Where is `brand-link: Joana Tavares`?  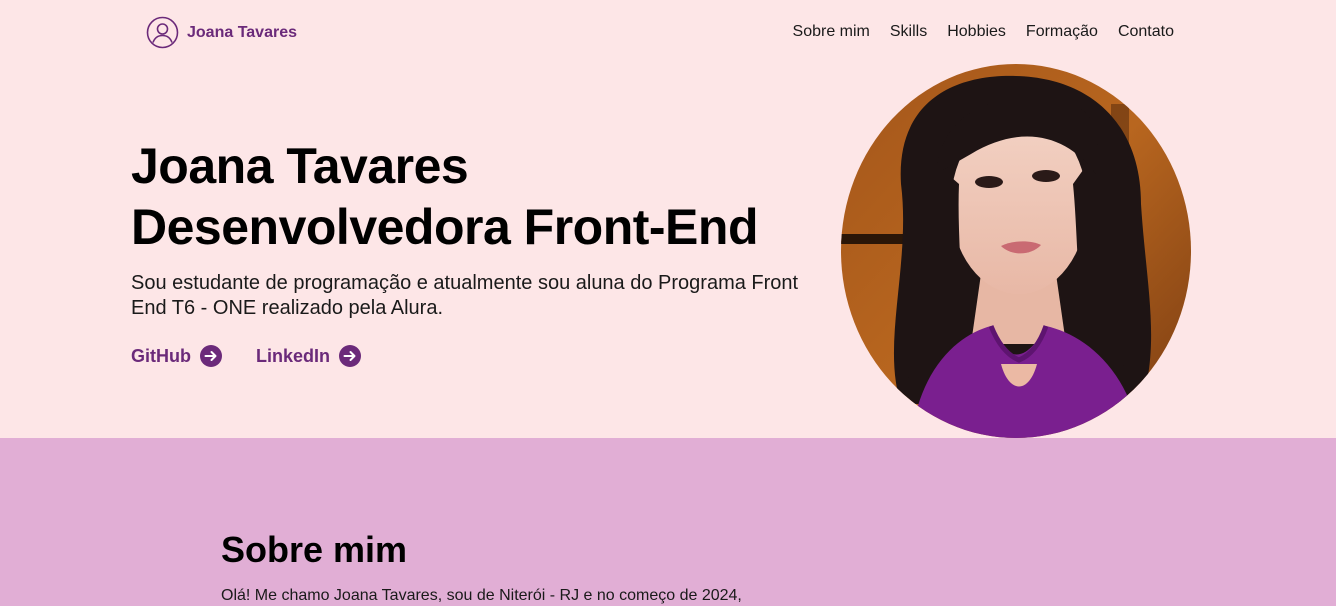
brand-link: Joana Tavares is located at coordinates (221, 32).